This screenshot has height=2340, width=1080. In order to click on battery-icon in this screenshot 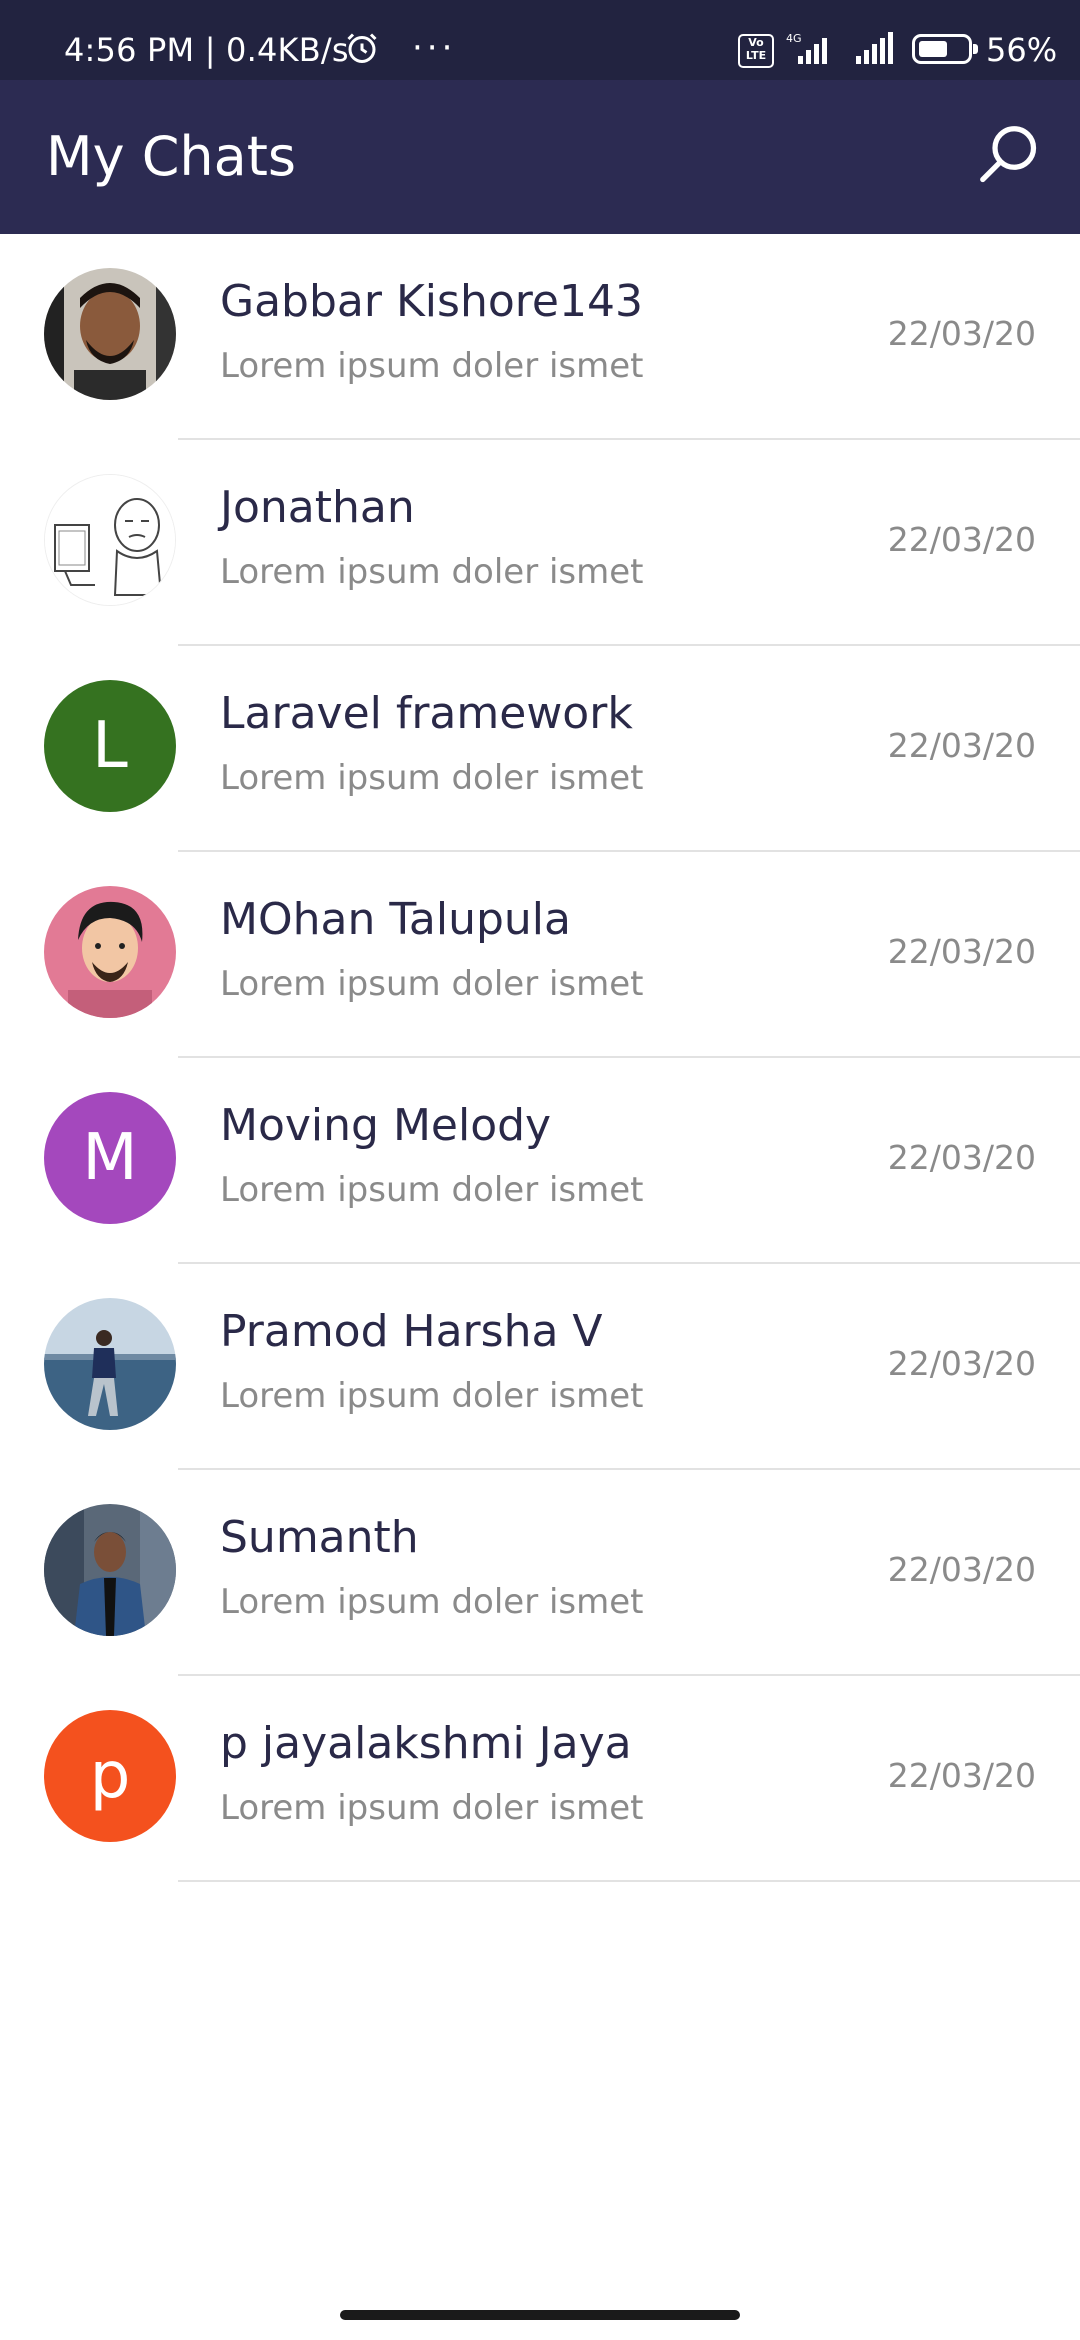, I will do `click(945, 49)`.